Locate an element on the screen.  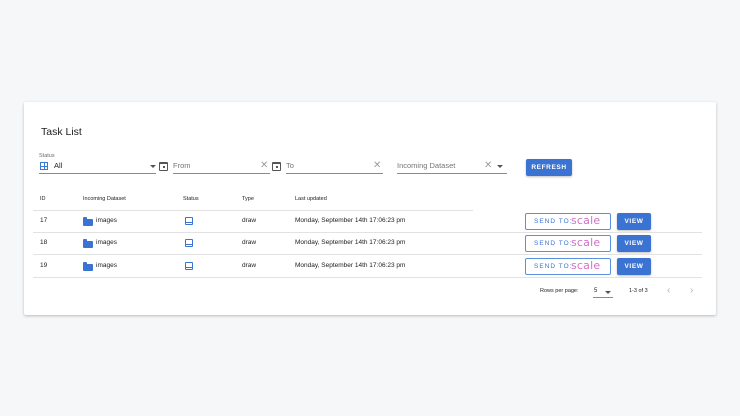
rows-per-page-value: 5 is located at coordinates (596, 291).